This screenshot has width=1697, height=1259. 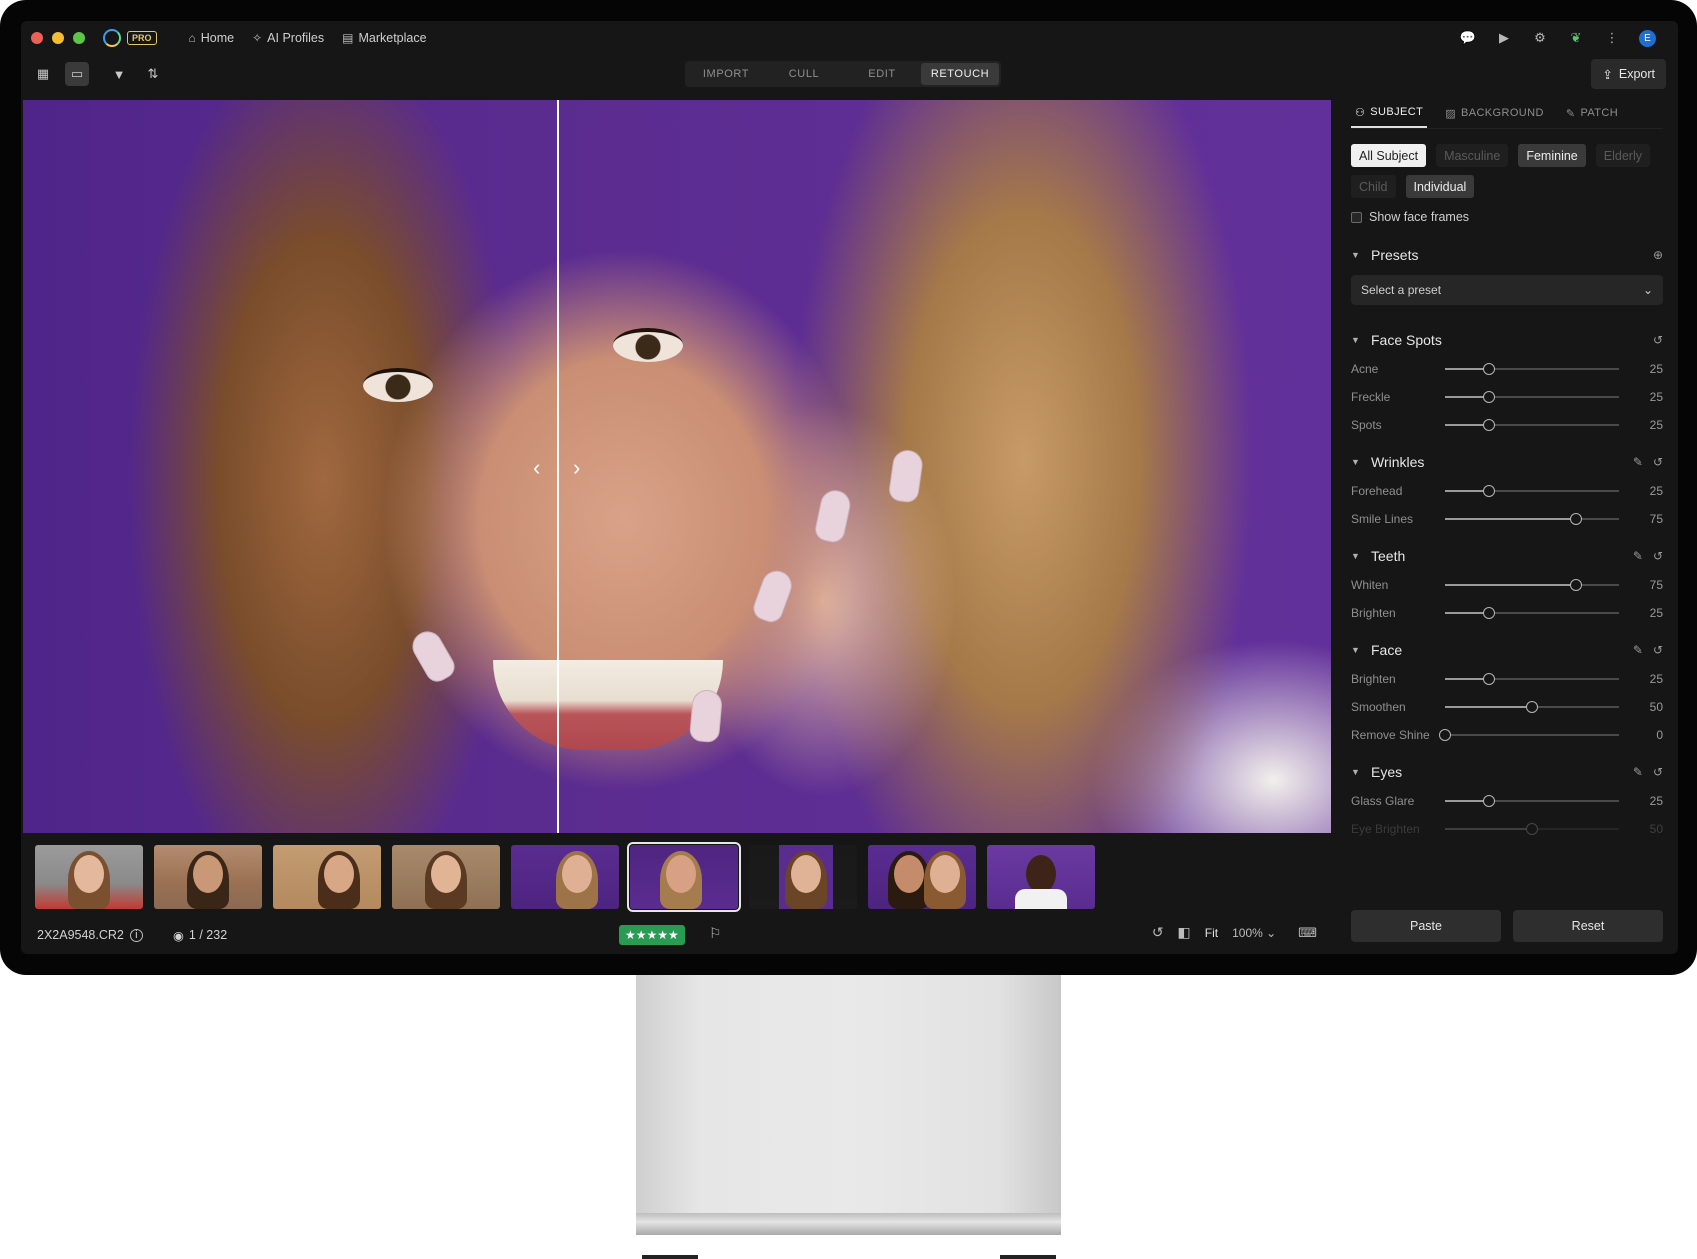 What do you see at coordinates (212, 38) in the screenshot?
I see `nav-home: ⌂ Home` at bounding box center [212, 38].